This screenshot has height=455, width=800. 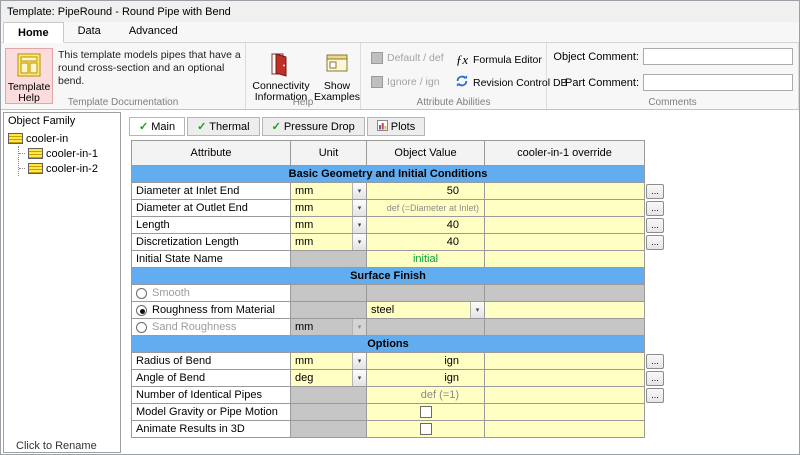 I want to click on object-family-tree: cooler-in cooler-in-1 cooler-in-2, so click(x=62, y=152).